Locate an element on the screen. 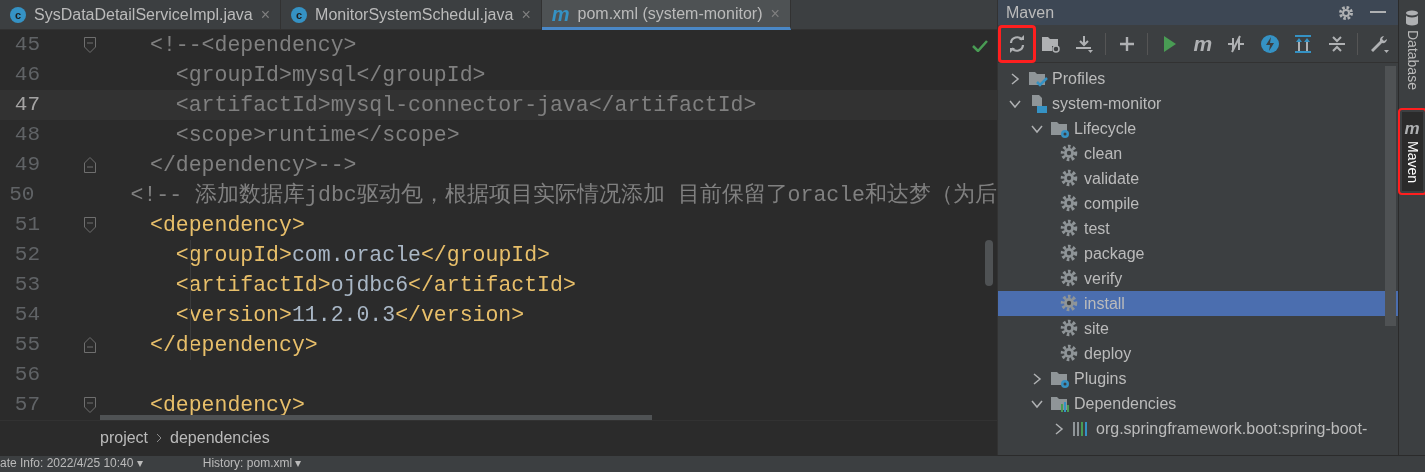 This screenshot has width=1425, height=472. chevron-icon is located at coordinates (159, 438).